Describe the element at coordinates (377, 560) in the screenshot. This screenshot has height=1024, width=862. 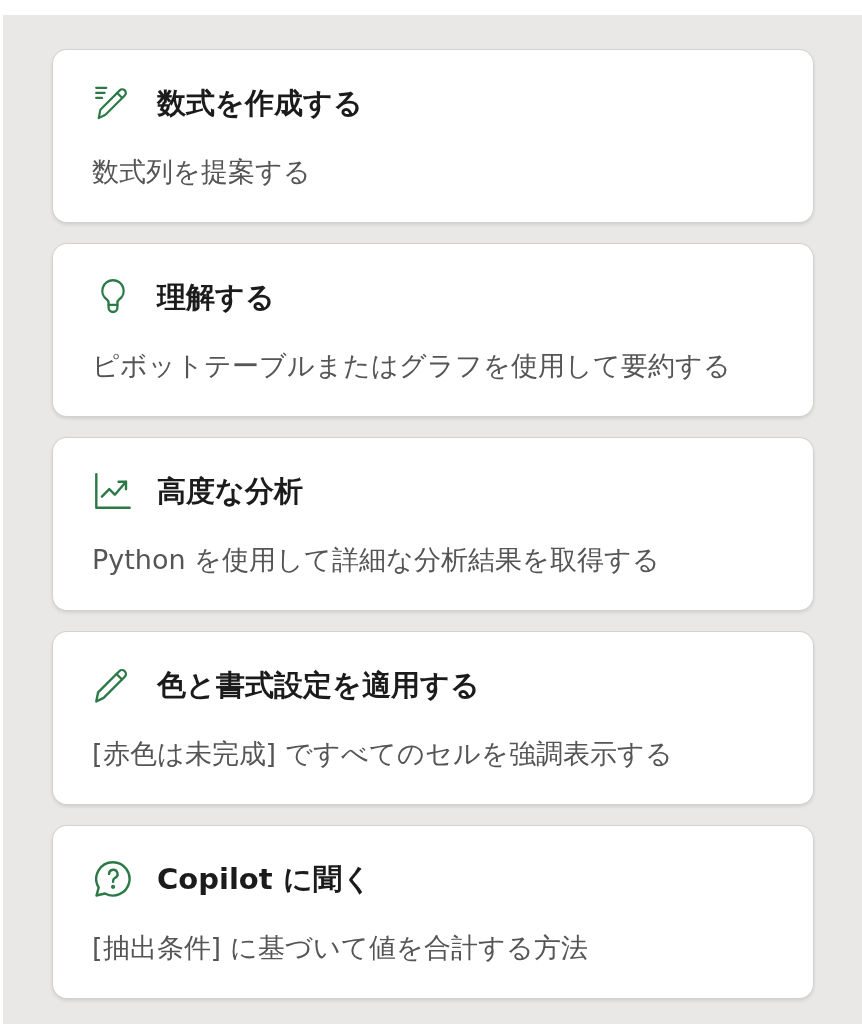
I see `card-description: Python を使用して詳細な分析結果を取得する` at that location.